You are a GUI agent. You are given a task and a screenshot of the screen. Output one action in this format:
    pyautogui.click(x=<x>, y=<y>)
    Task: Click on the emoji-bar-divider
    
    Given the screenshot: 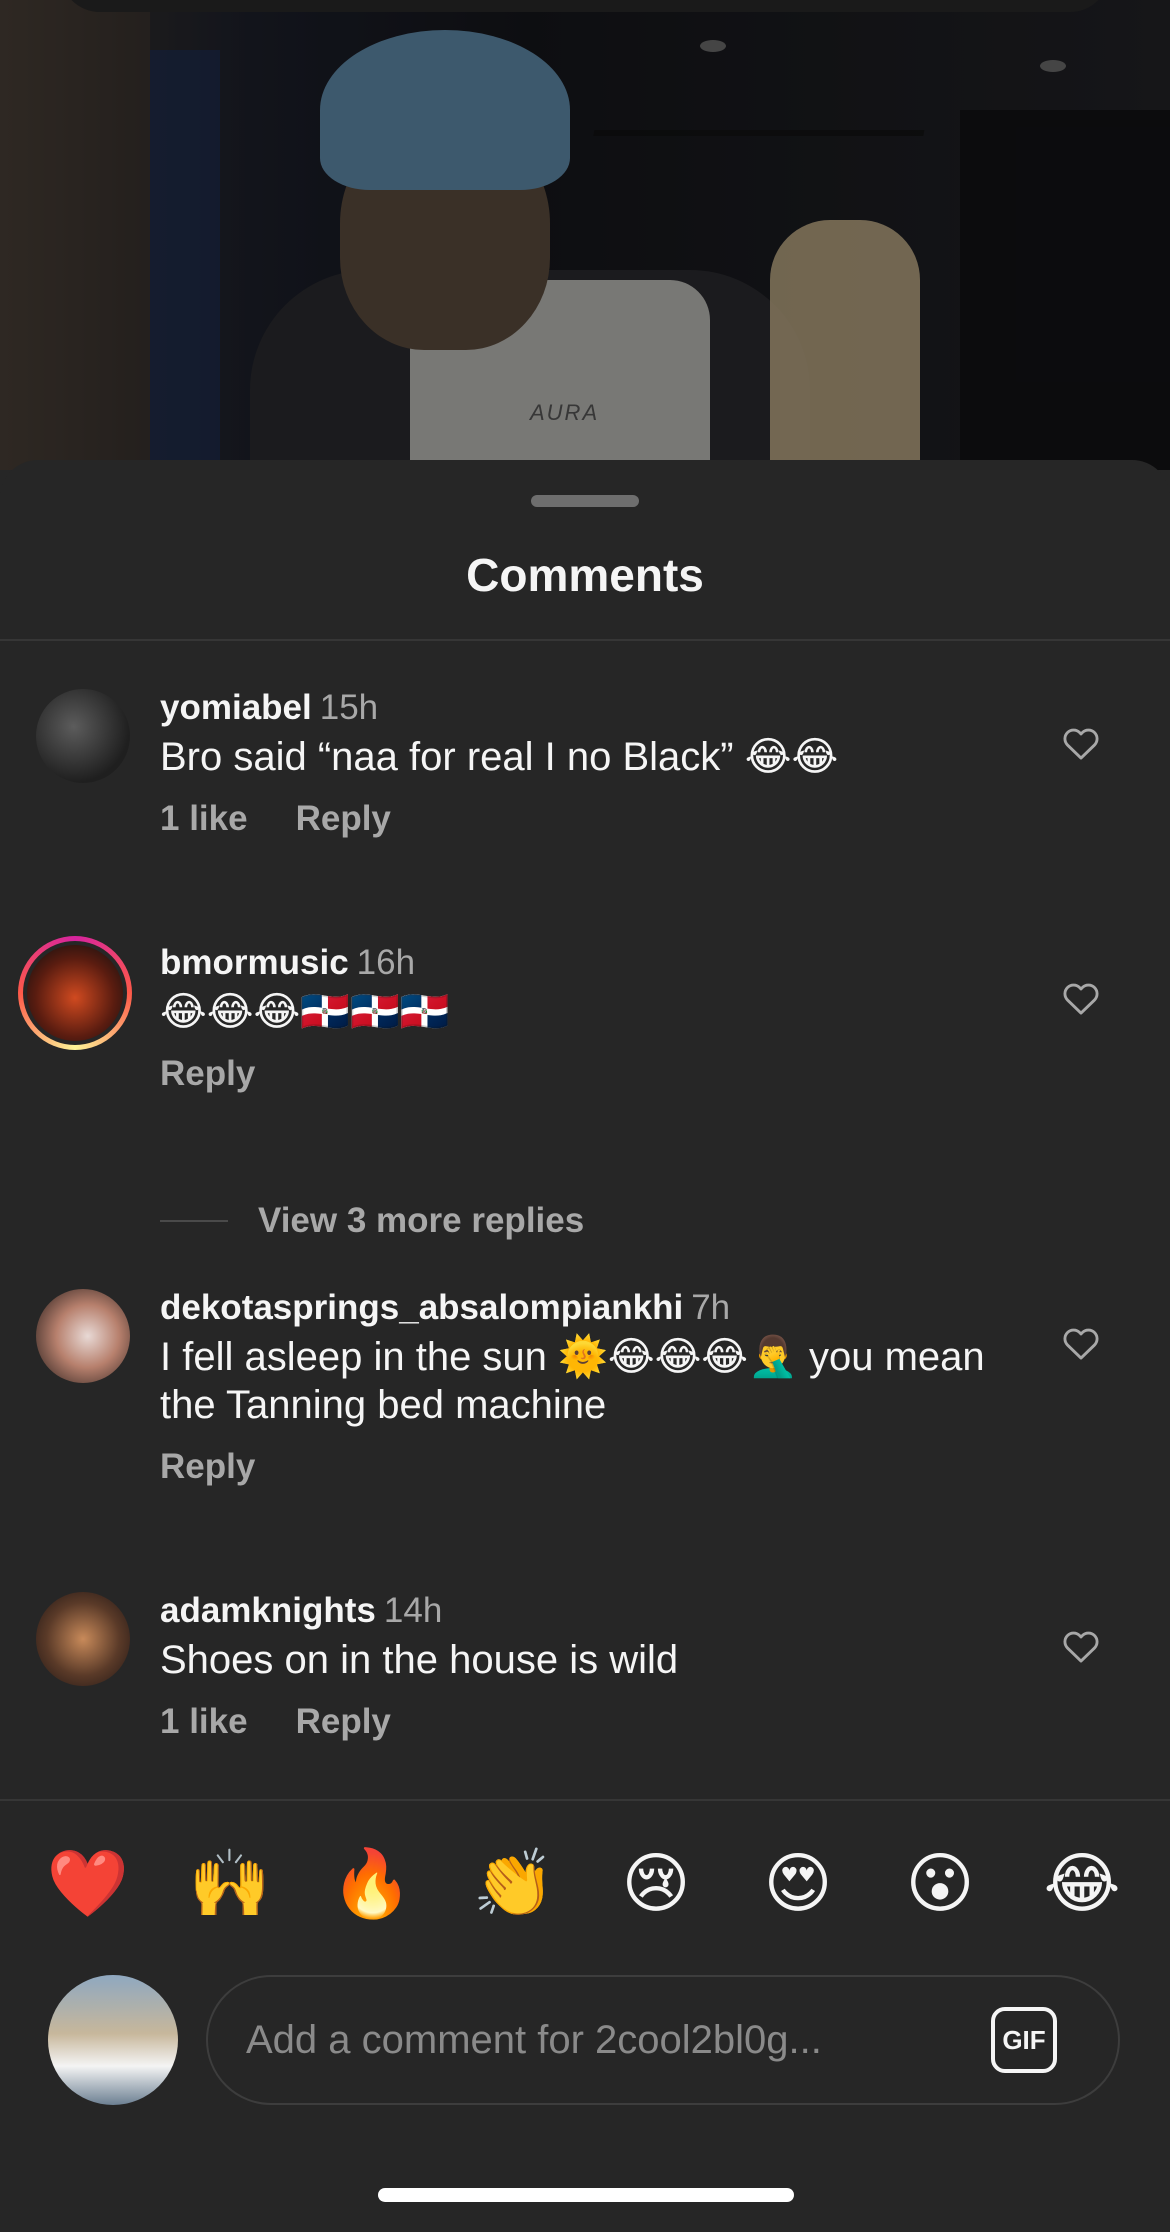 What is the action you would take?
    pyautogui.click(x=585, y=1800)
    